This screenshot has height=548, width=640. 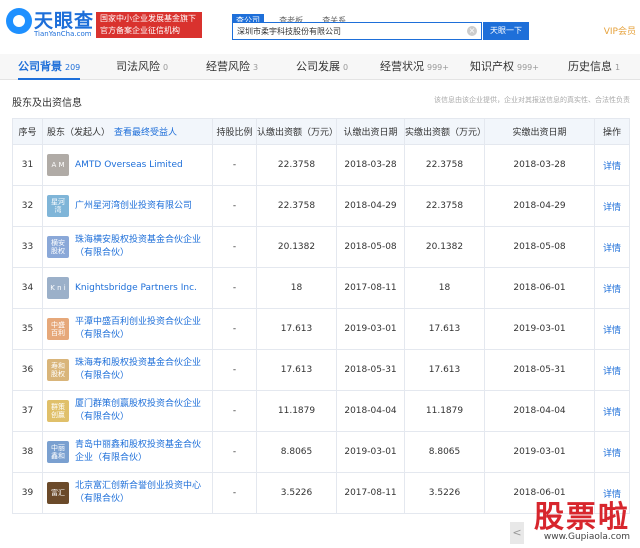 I want to click on paid-date: 2018-05-08, so click(x=539, y=247).